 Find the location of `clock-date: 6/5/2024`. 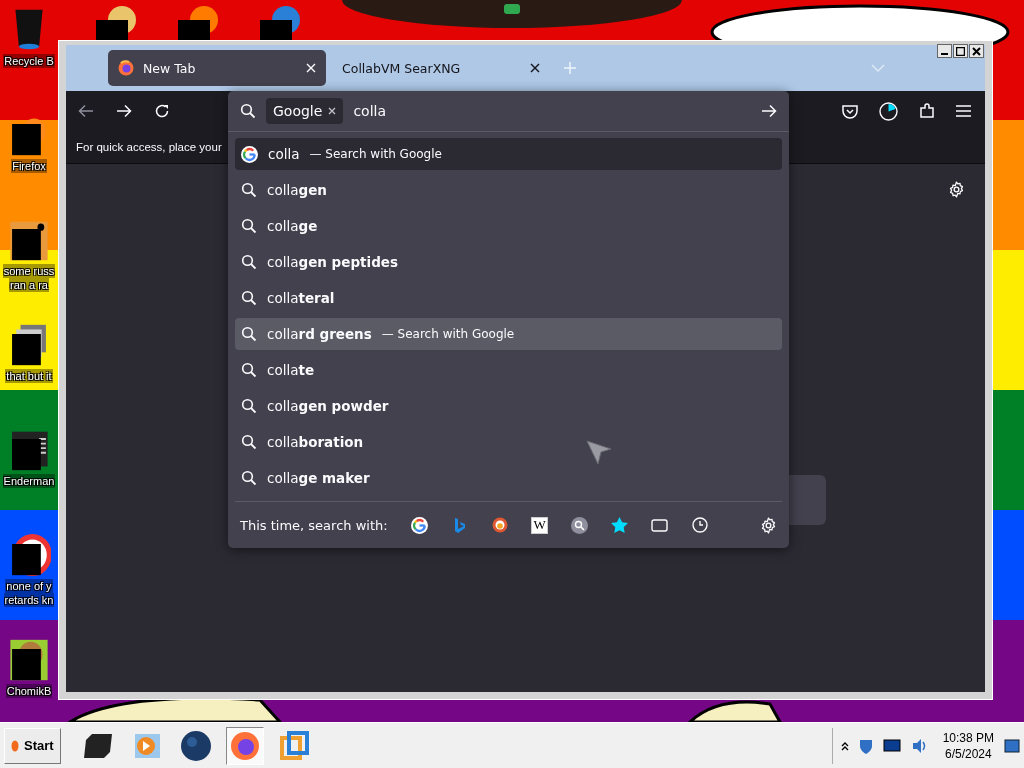

clock-date: 6/5/2024 is located at coordinates (968, 753).